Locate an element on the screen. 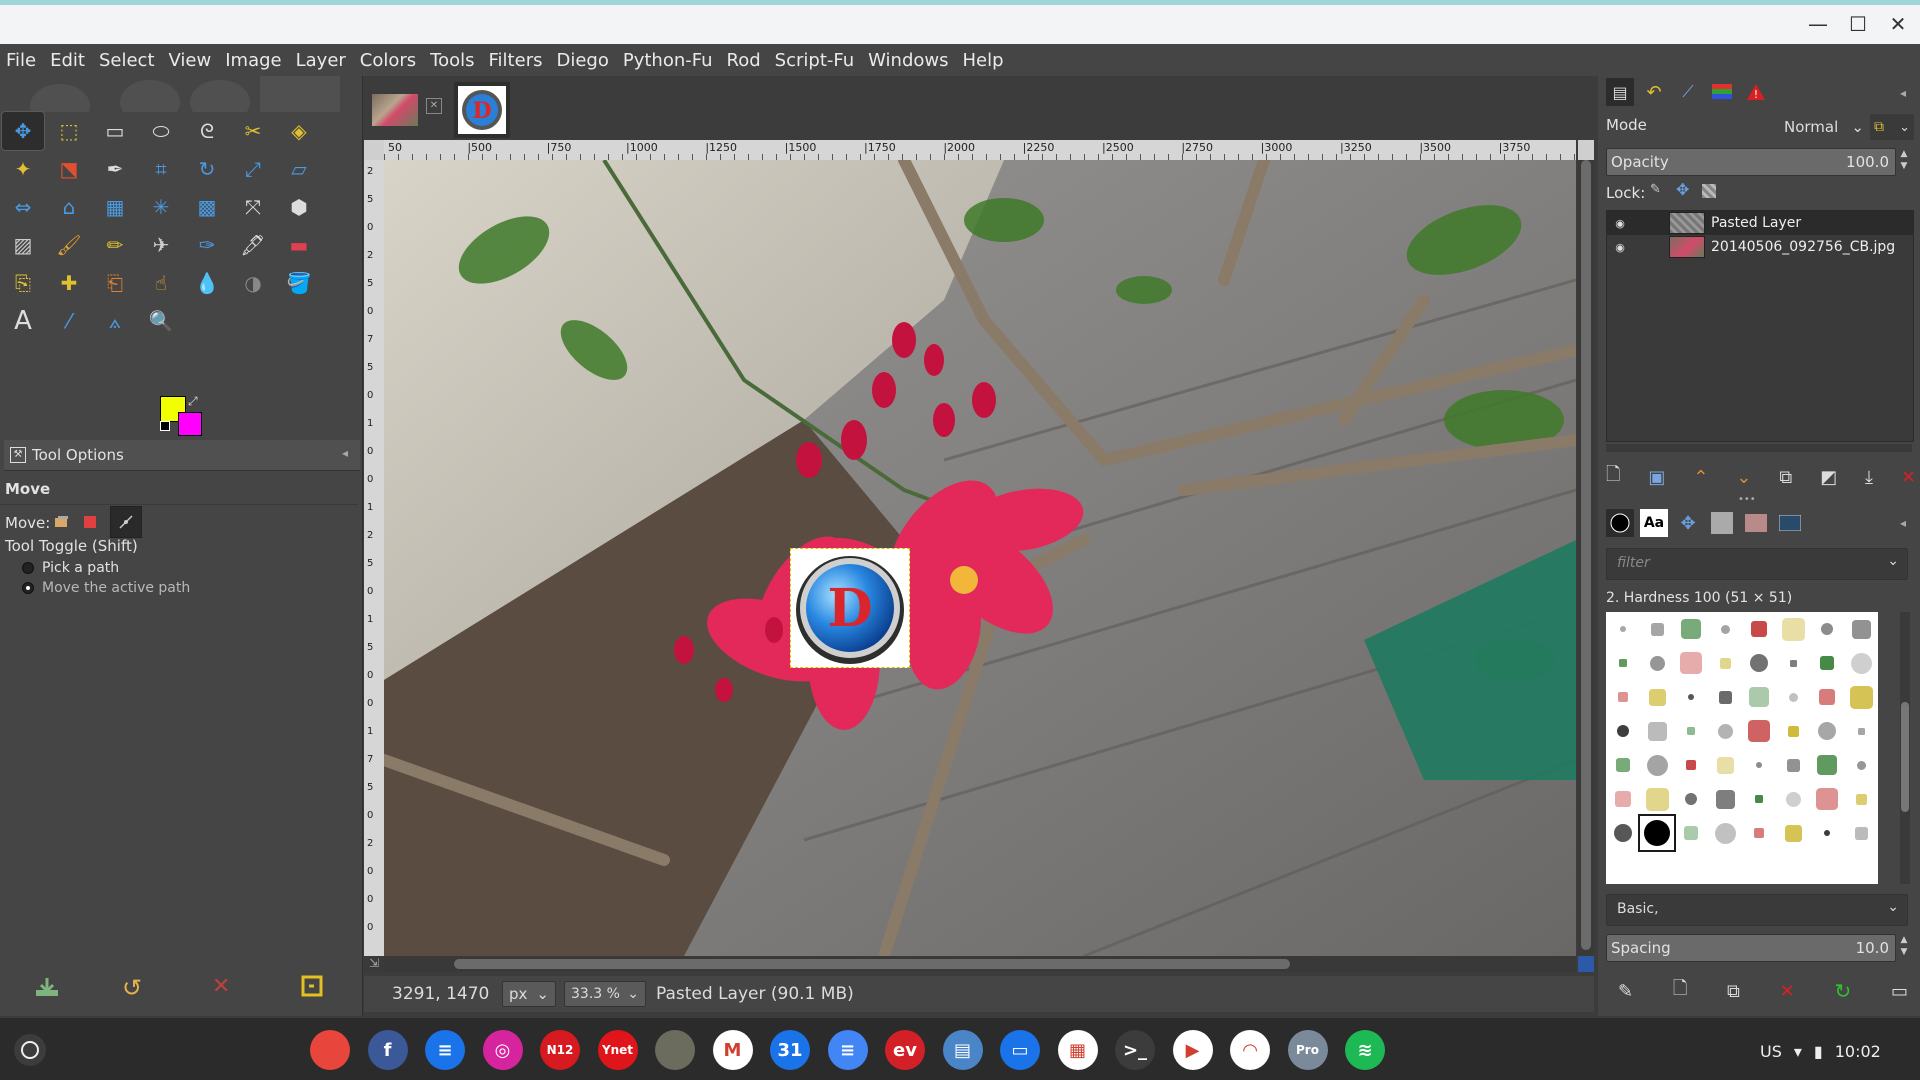 The width and height of the screenshot is (1920, 1080). facebook-app-icon: f is located at coordinates (387, 1050).